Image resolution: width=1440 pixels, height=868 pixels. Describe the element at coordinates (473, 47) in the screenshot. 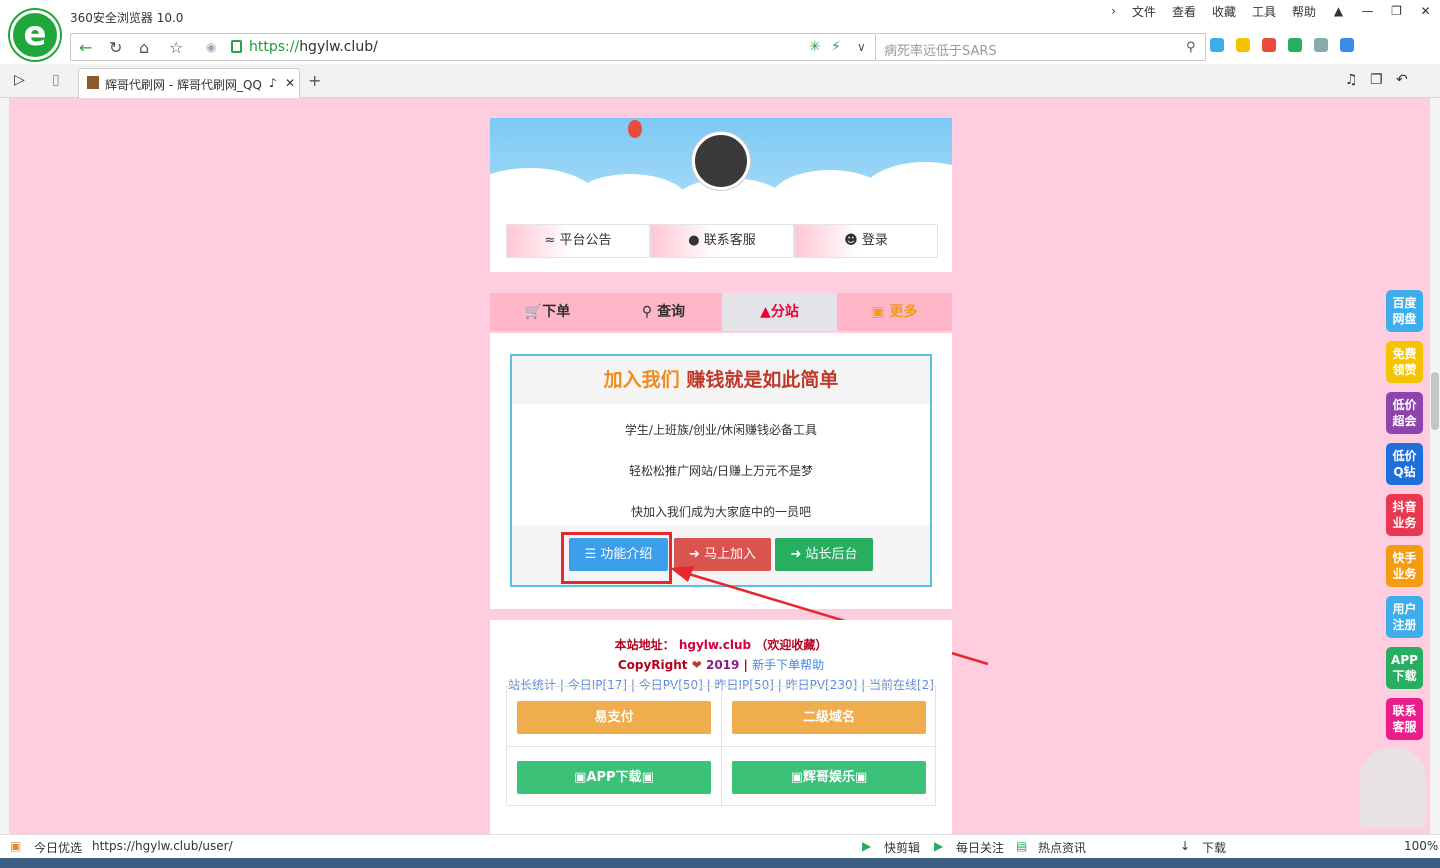

I see `address-bar: ← ↻ ⌂ ☆ ◉ https://hgylw.club/ ✳ ⚡ ∨` at that location.